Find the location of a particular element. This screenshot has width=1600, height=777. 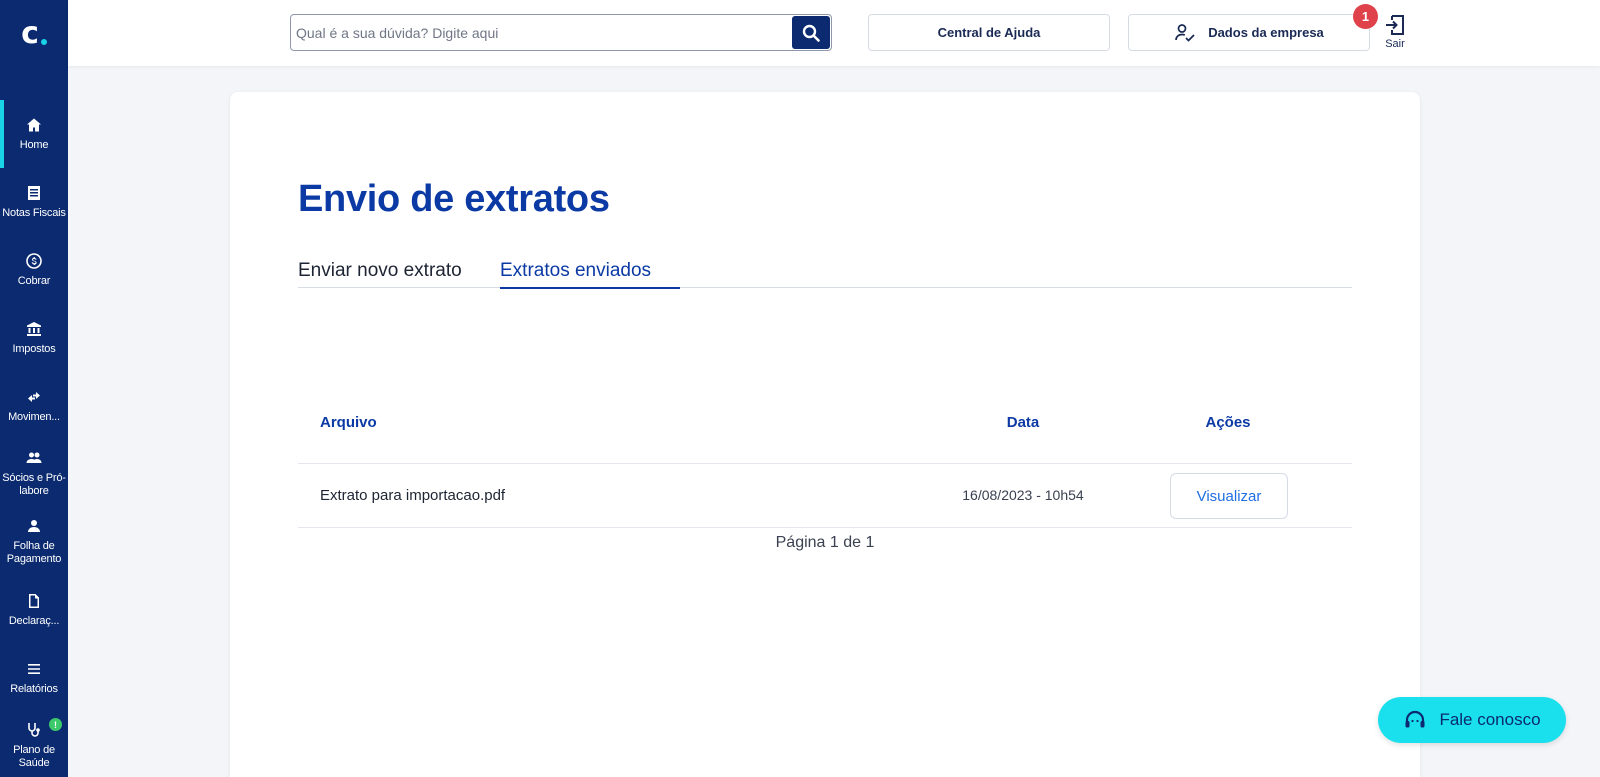

search-icon is located at coordinates (811, 33).